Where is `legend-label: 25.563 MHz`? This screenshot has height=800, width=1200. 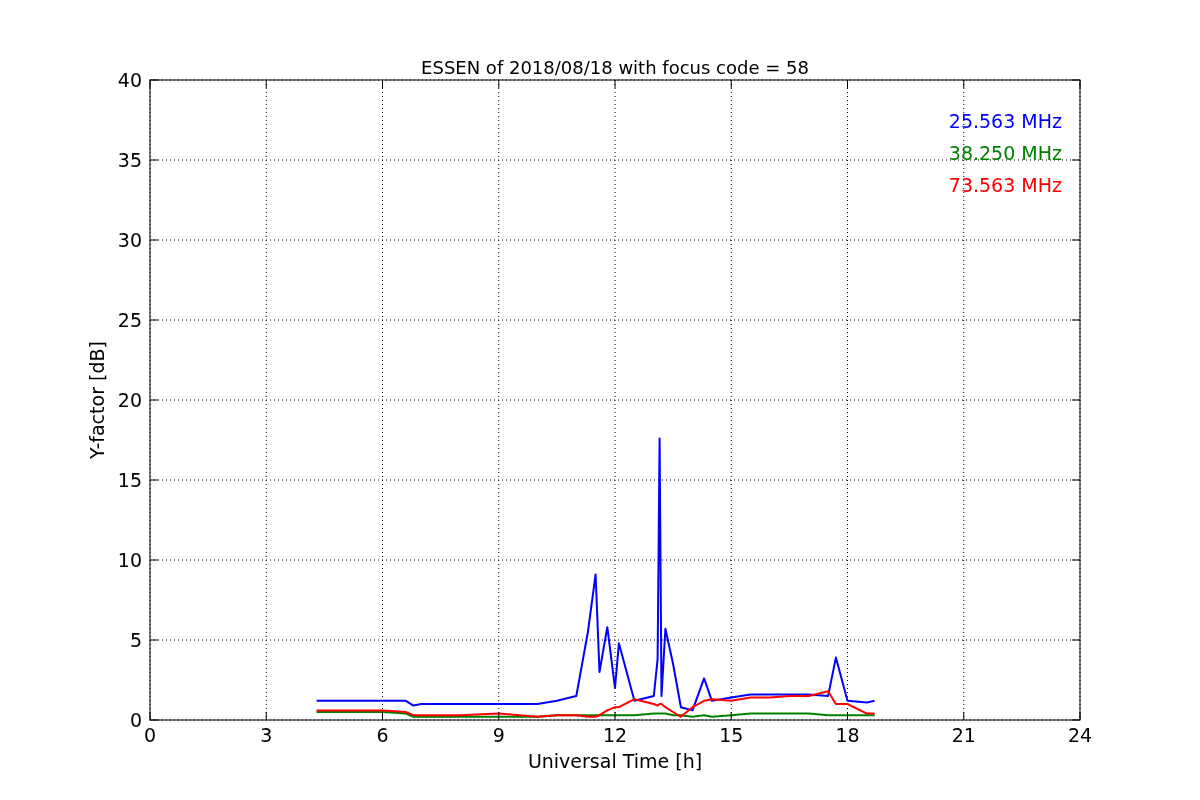
legend-label: 25.563 MHz is located at coordinates (1005, 121).